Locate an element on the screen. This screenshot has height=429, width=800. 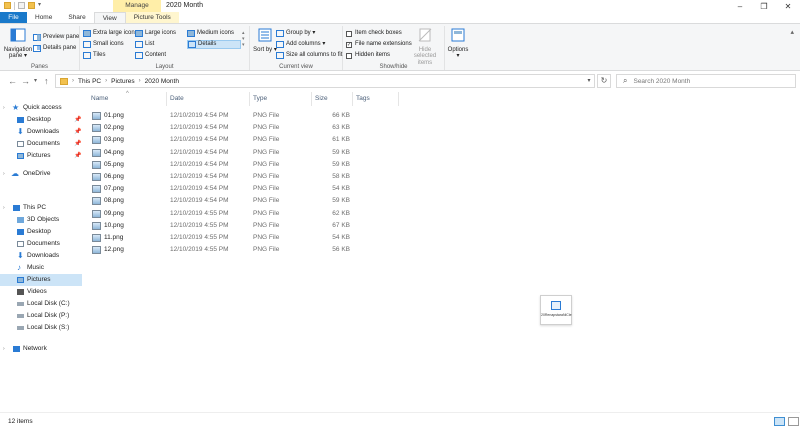
options-button: Options ▾ is located at coordinates (458, 44).